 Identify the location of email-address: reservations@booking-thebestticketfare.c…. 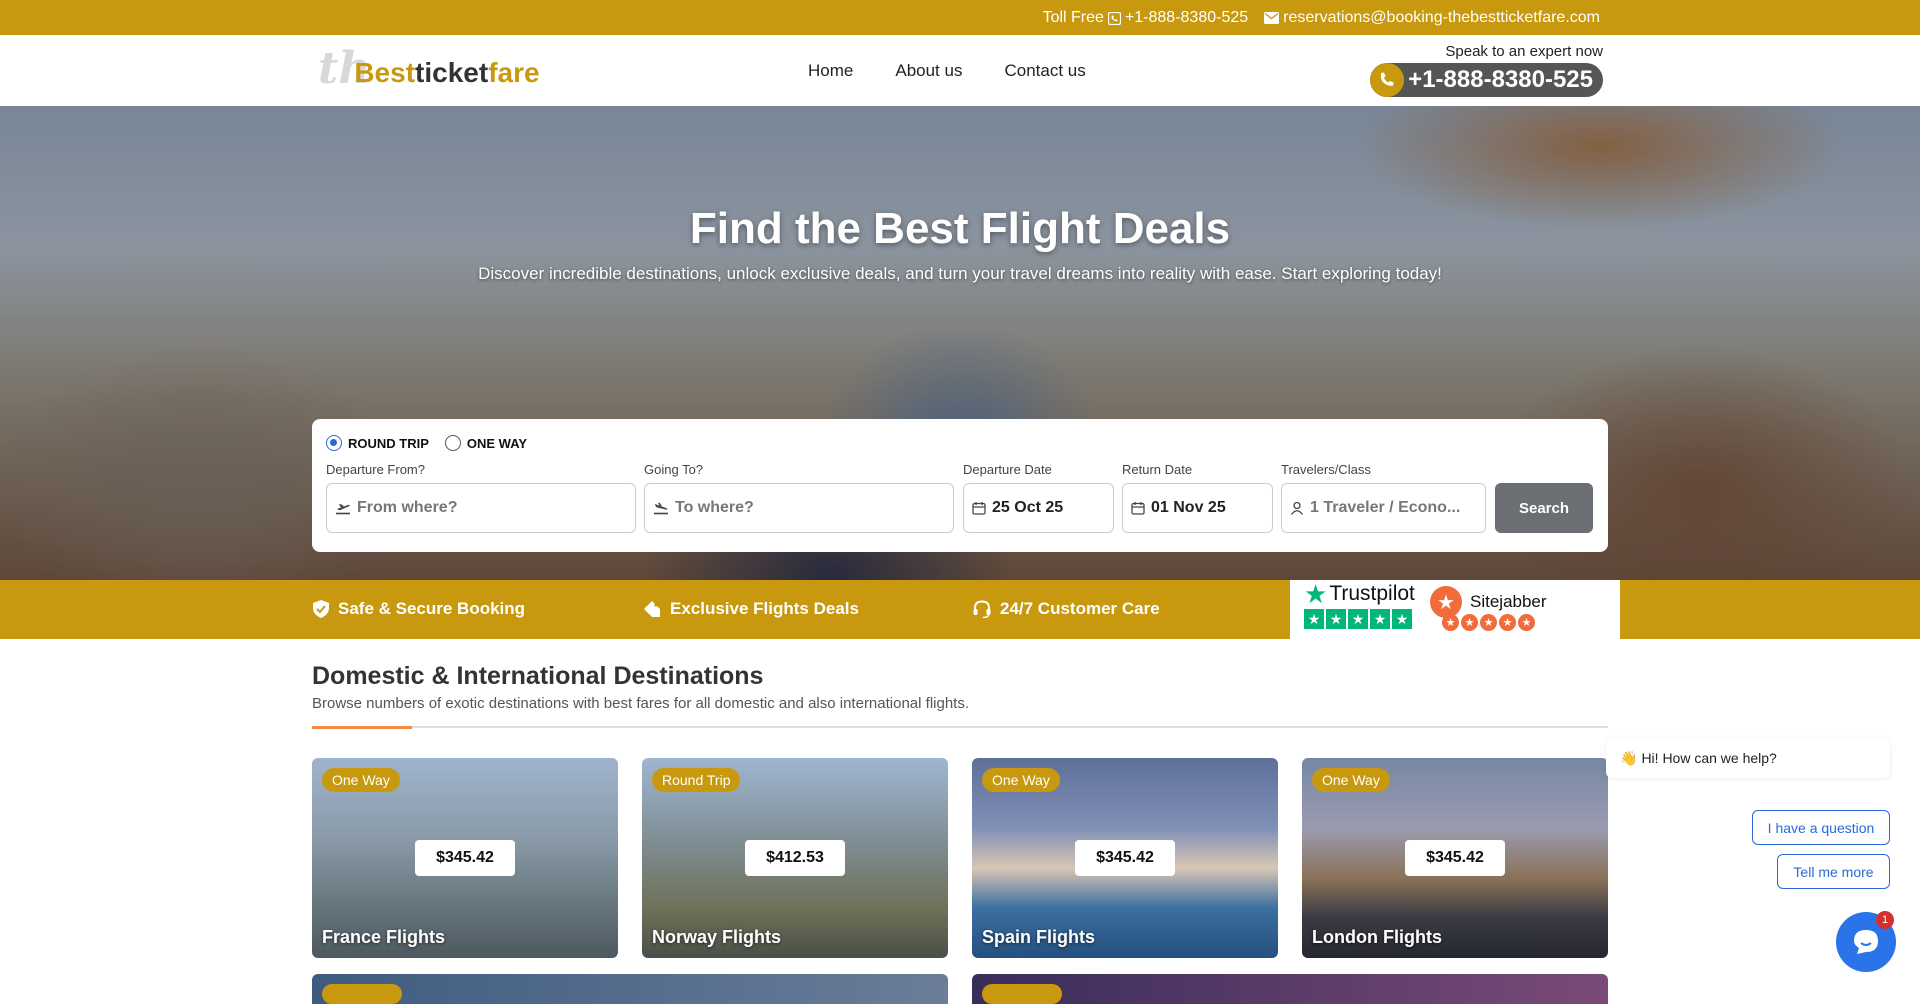
(1441, 17).